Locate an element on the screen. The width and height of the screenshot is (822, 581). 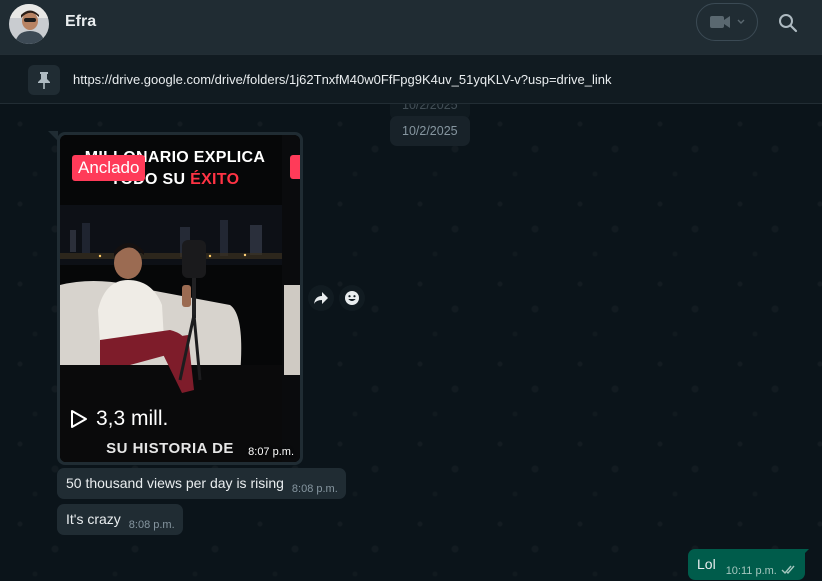
views-count: 3,3 mill. is located at coordinates (119, 419).